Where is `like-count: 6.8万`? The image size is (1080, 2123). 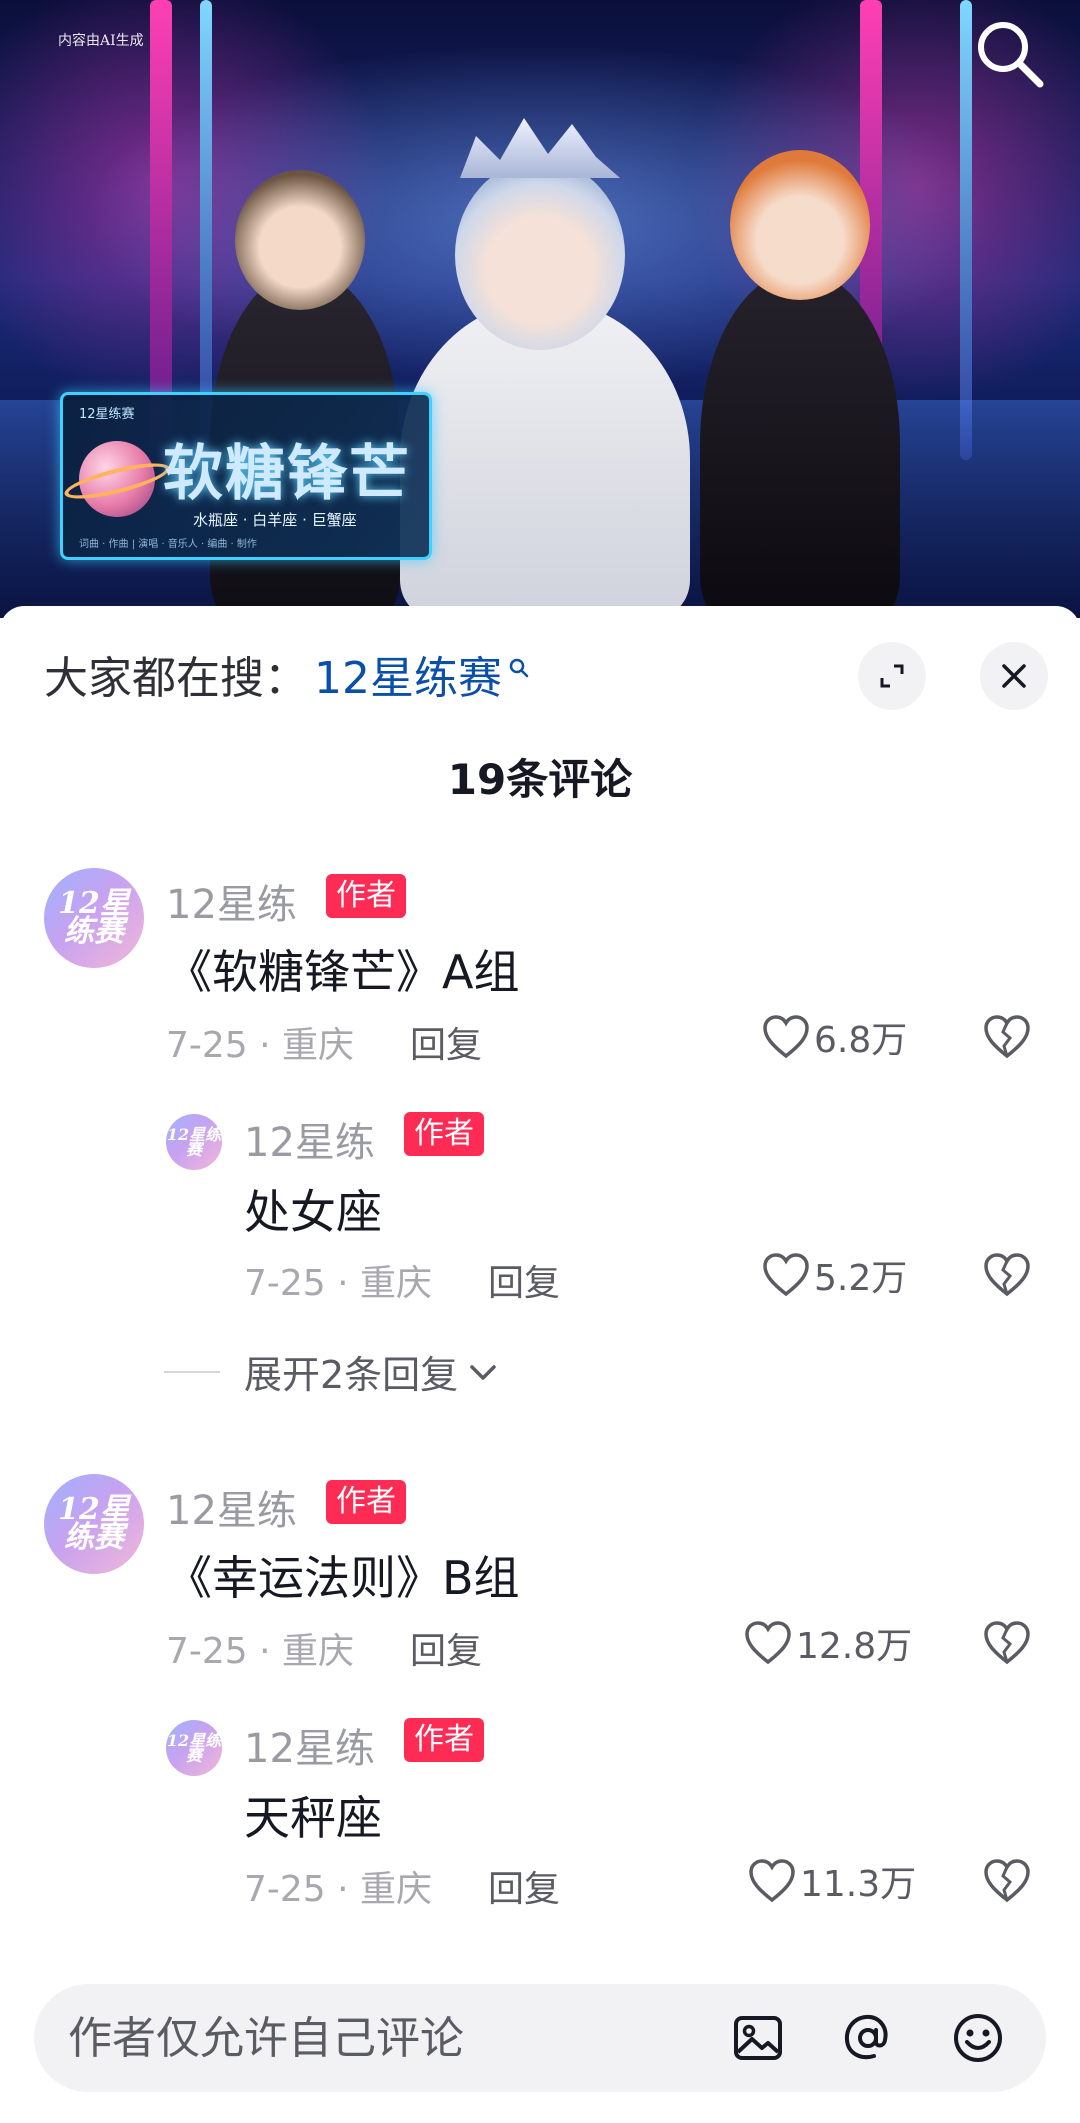
like-count: 6.8万 is located at coordinates (861, 1040).